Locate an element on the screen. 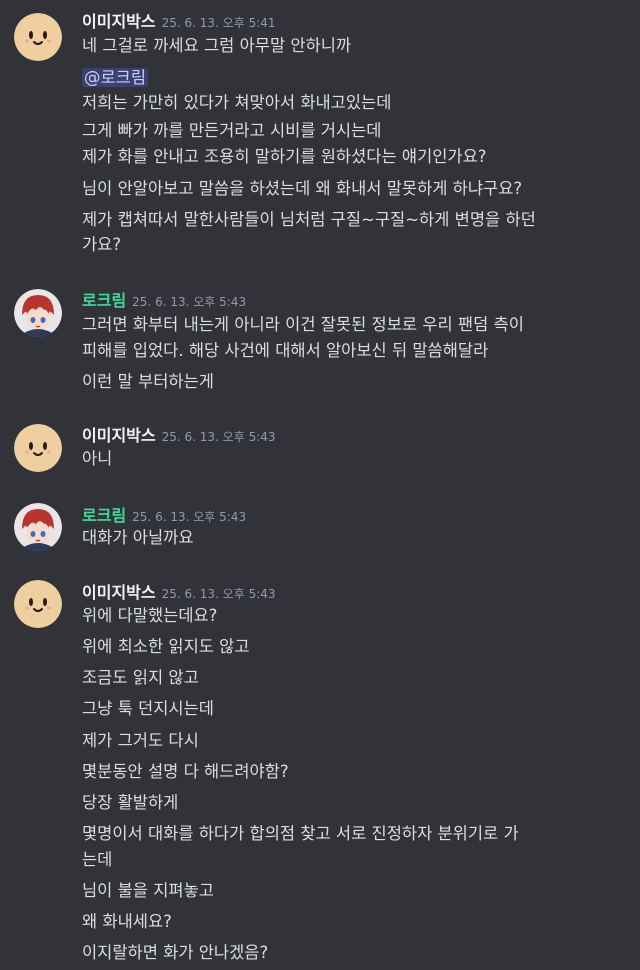 The height and width of the screenshot is (970, 640). message-line: 그게 빠가 까를 만든거라고 시비를 거시는데 is located at coordinates (232, 130).